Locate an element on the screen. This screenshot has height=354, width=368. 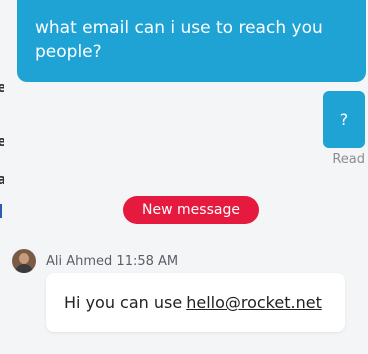
outgoing-message-bubble: ? is located at coordinates (344, 119).